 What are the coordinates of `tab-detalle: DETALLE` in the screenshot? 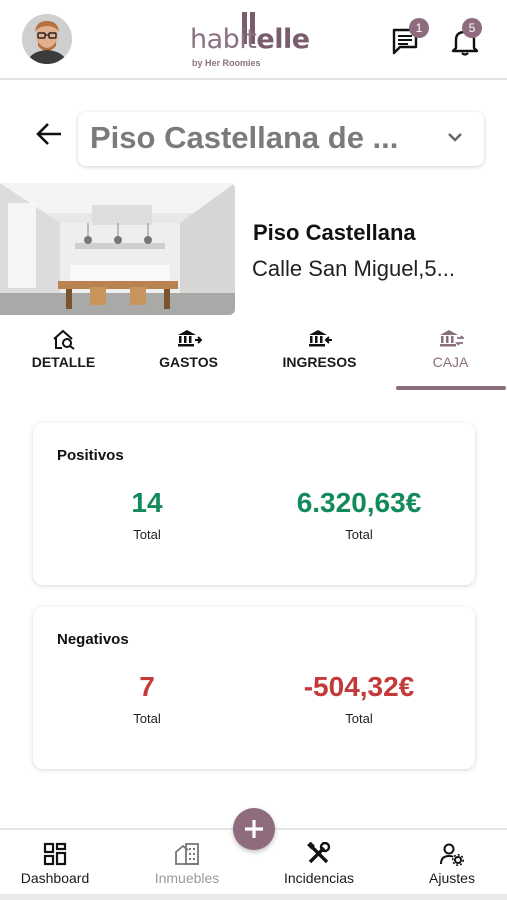 It's located at (63, 355).